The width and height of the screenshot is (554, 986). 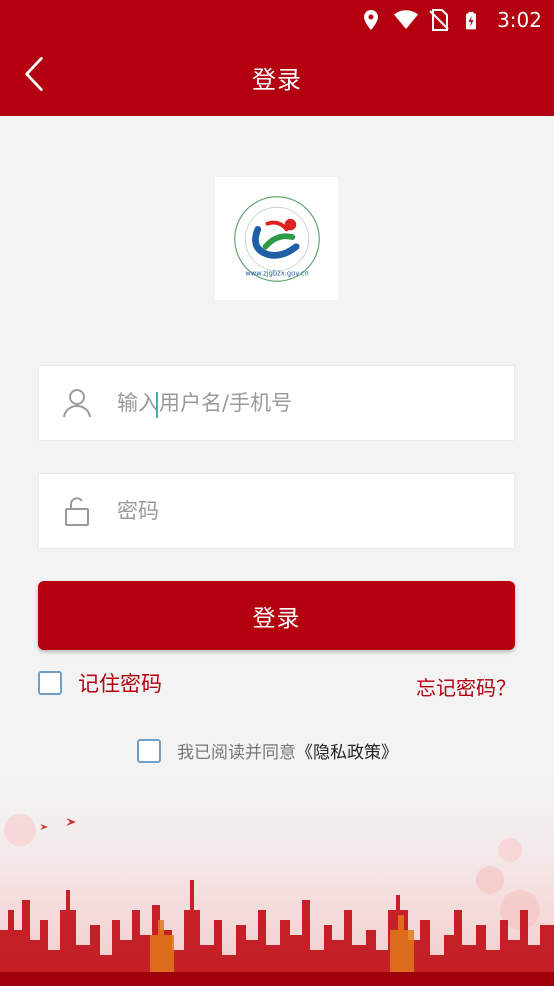 What do you see at coordinates (473, 20) in the screenshot?
I see `battery-charging-icon` at bounding box center [473, 20].